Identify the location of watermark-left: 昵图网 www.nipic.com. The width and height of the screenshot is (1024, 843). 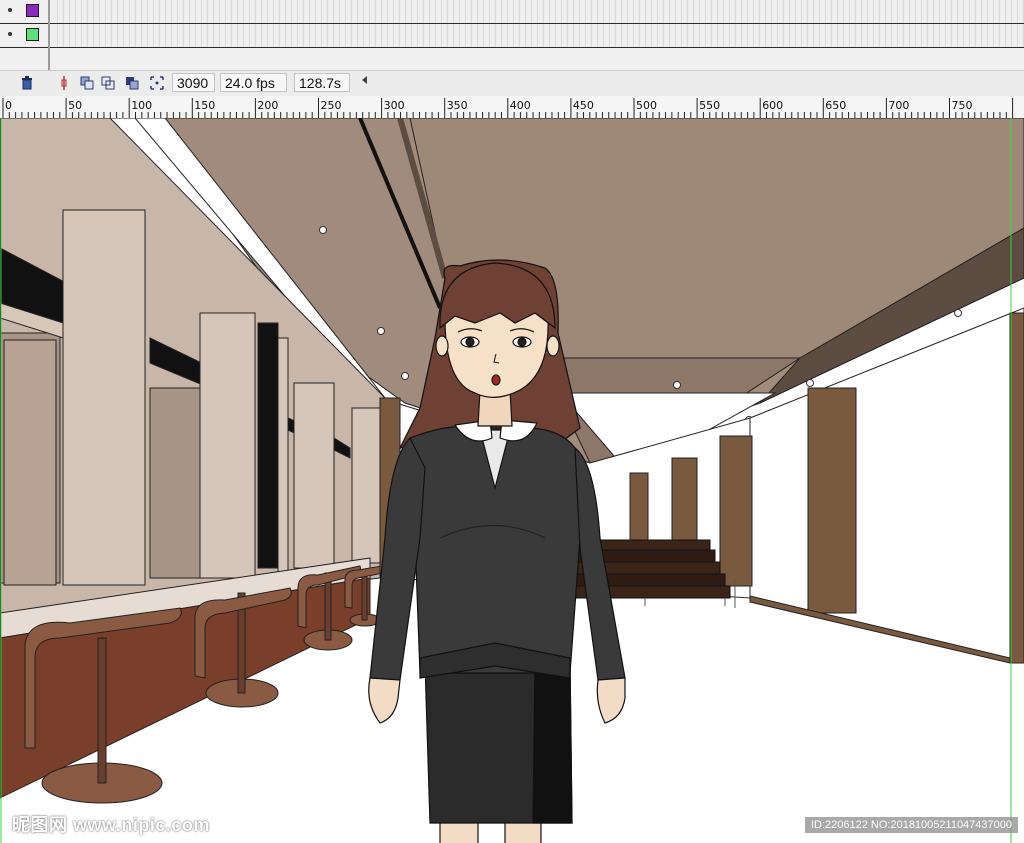
(111, 825).